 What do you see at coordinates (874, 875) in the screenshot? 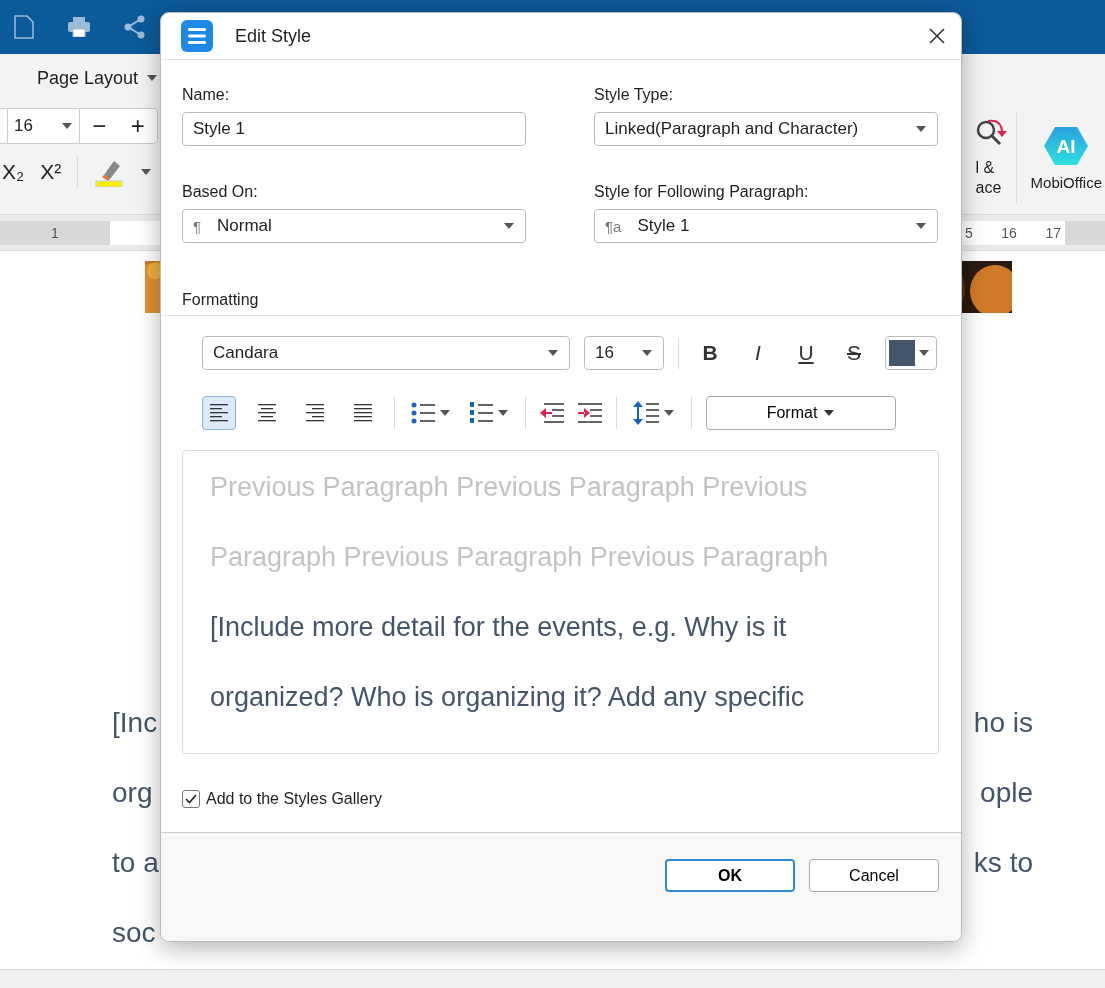
I see `cancel-button: Cancel` at bounding box center [874, 875].